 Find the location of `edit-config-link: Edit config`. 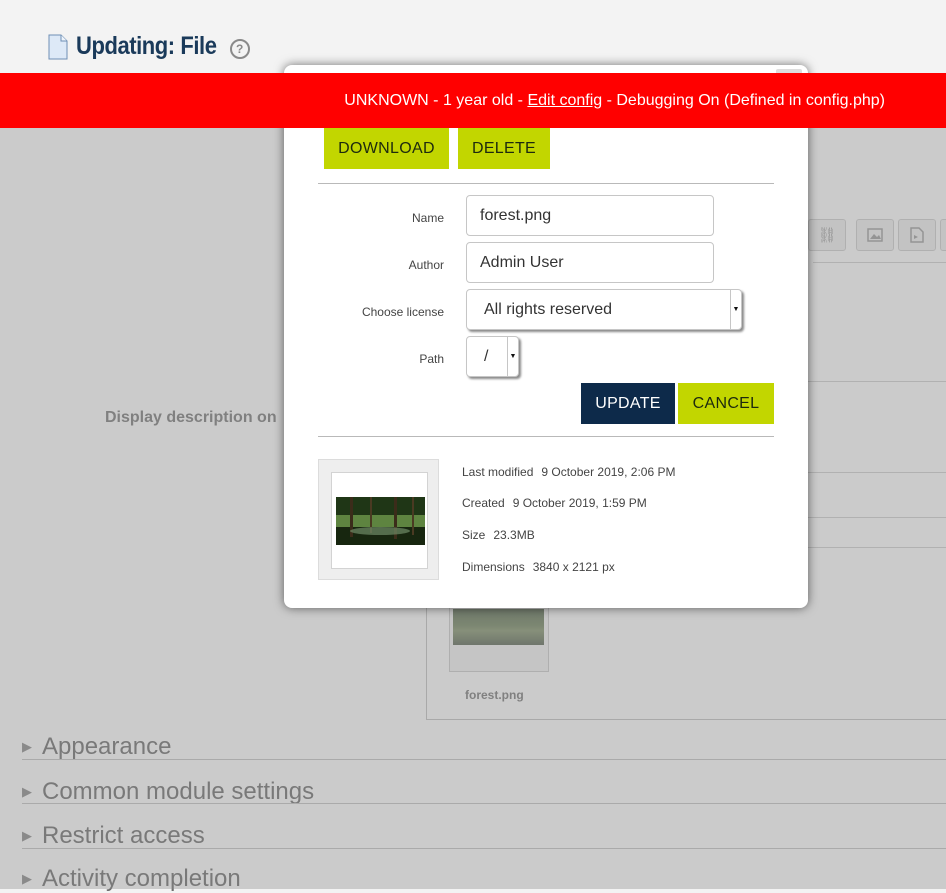

edit-config-link: Edit config is located at coordinates (564, 101).